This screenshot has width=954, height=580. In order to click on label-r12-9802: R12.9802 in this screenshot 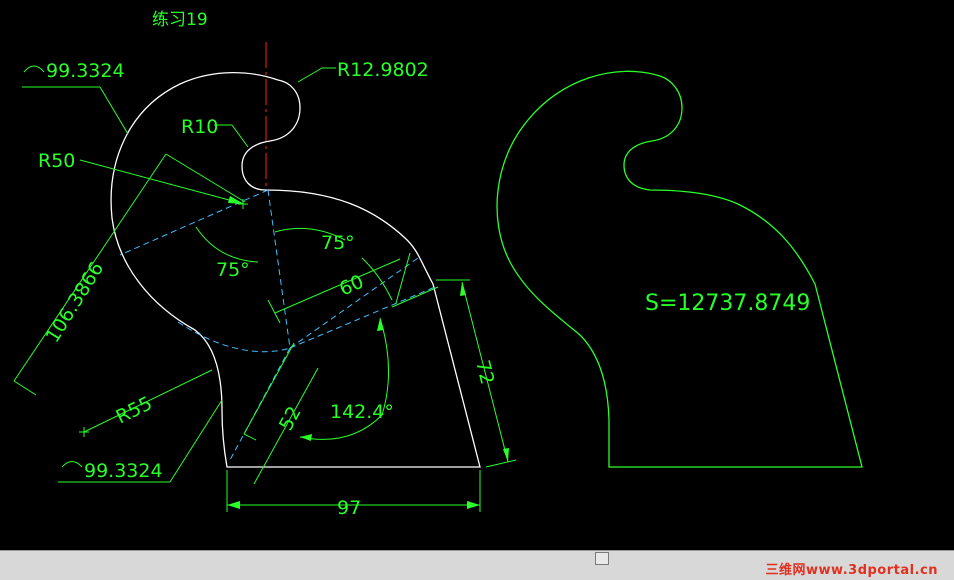, I will do `click(383, 70)`.